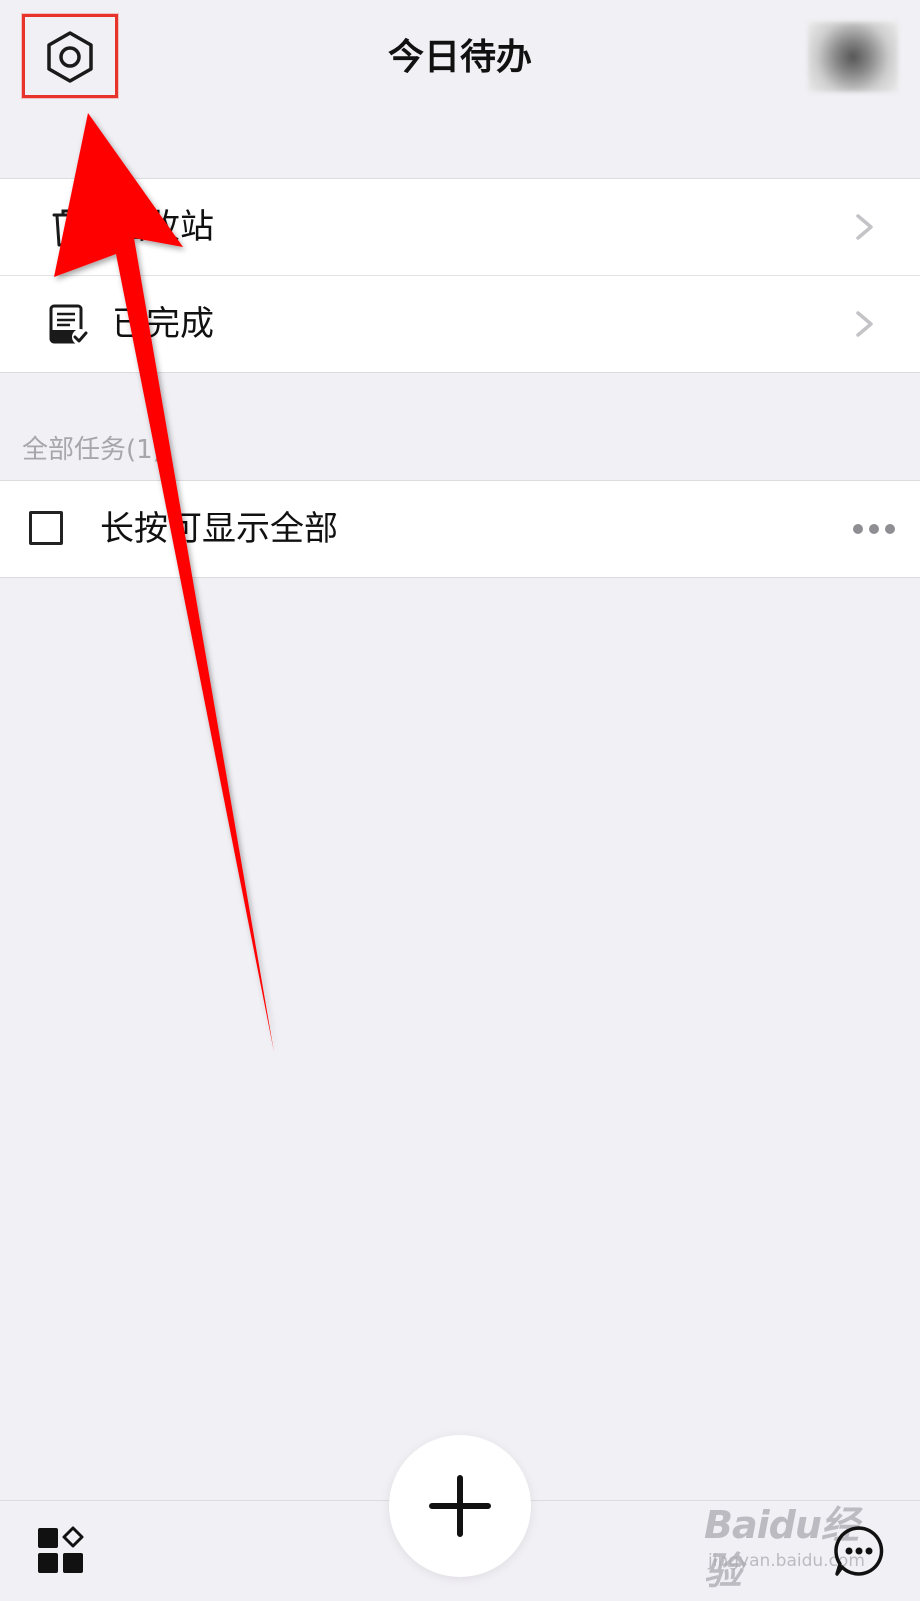 The height and width of the screenshot is (1601, 920). I want to click on chat-more-icon, so click(859, 1551).